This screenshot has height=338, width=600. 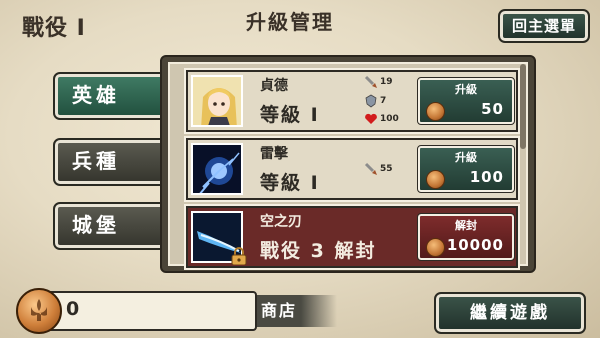 I want to click on hp-stat: 100, so click(x=381, y=119).